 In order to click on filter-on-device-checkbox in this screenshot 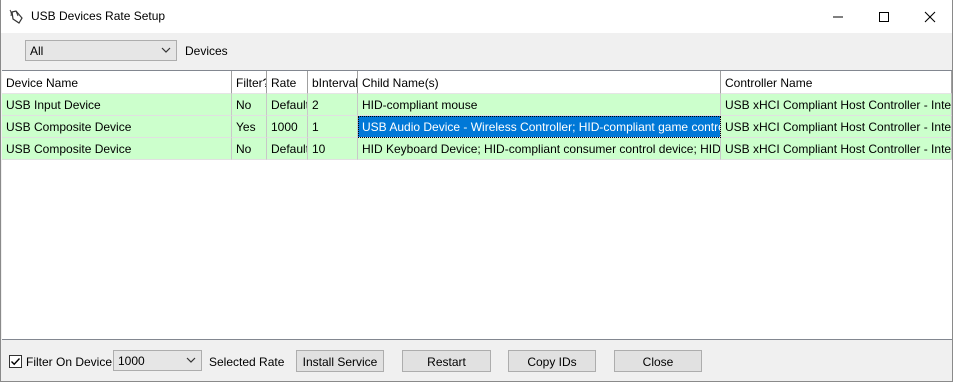, I will do `click(15, 361)`.